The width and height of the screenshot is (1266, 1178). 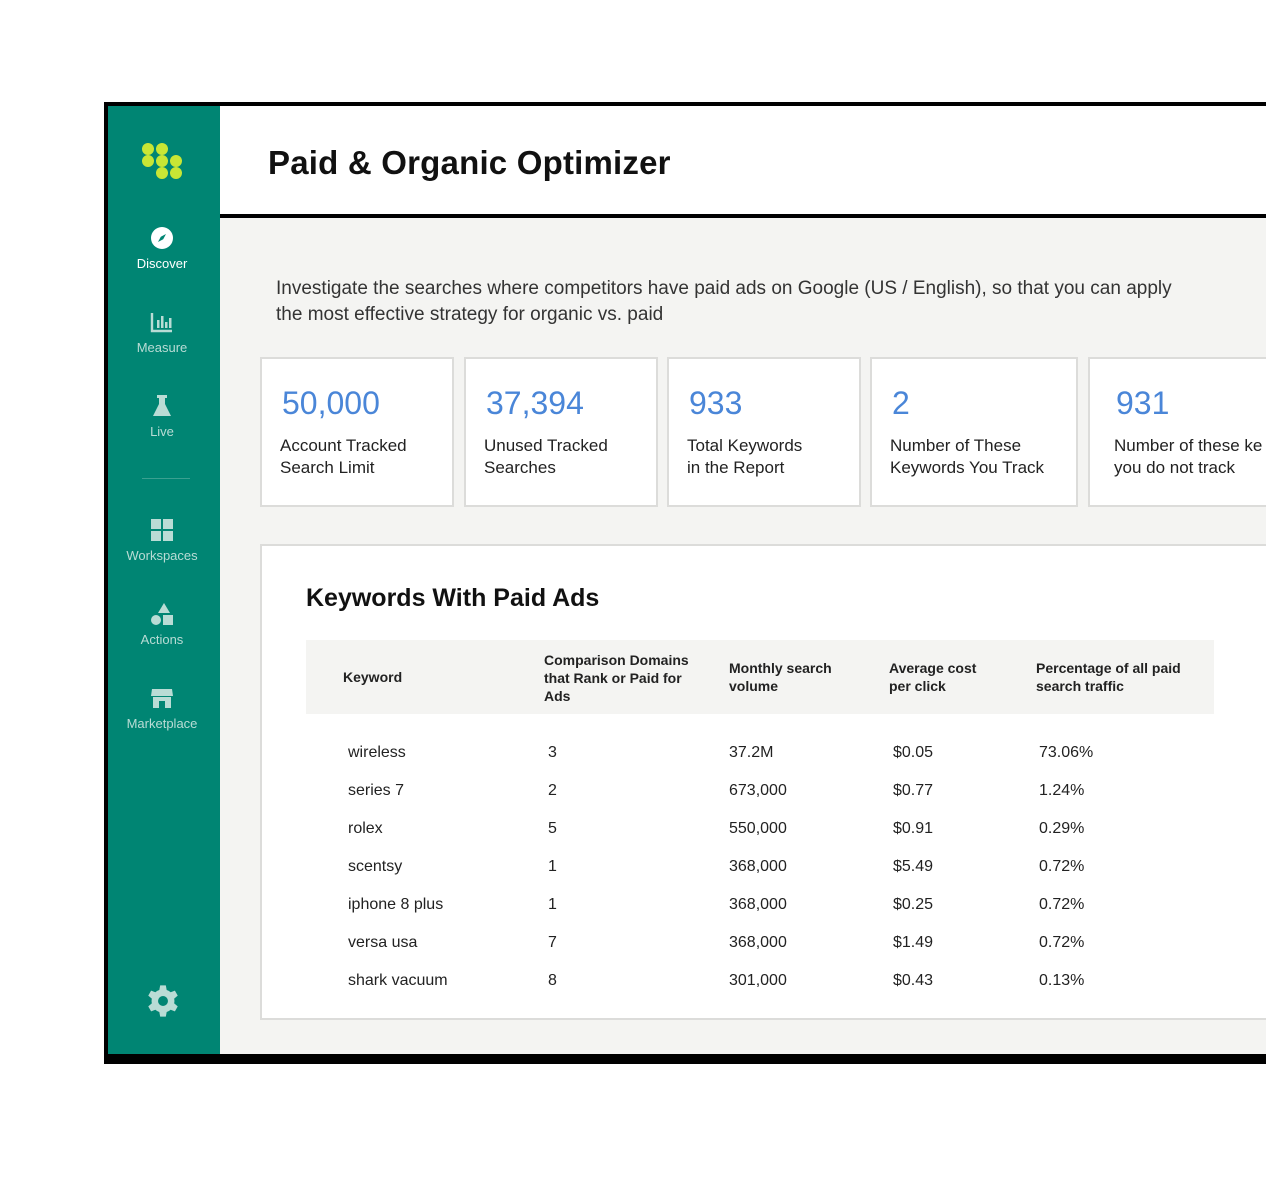 I want to click on table-row: versa usa 7 368,000 $1.49 0.72%, so click(x=760, y=945).